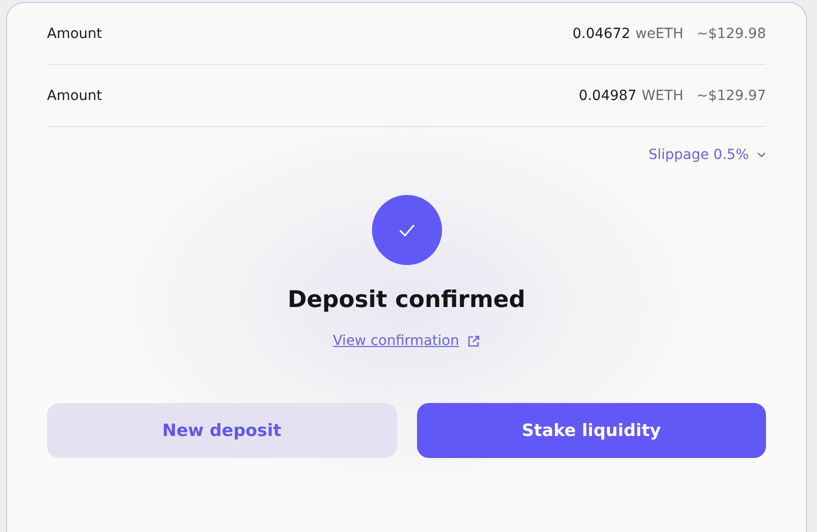 The image size is (817, 532). I want to click on view-confirmation-link: View confirmation, so click(406, 341).